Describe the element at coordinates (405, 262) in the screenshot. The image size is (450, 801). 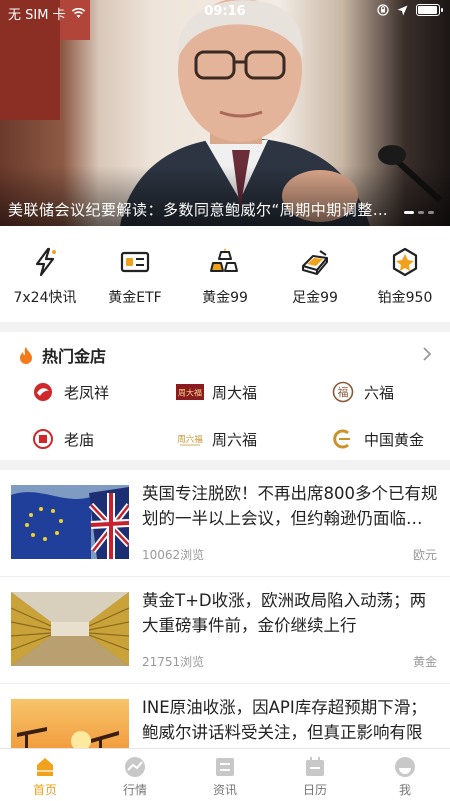
I see `platinum-hexagon-icon` at that location.